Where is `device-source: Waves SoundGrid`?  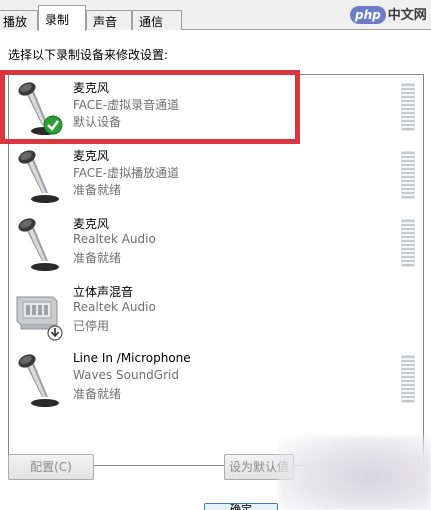 device-source: Waves SoundGrid is located at coordinates (126, 375).